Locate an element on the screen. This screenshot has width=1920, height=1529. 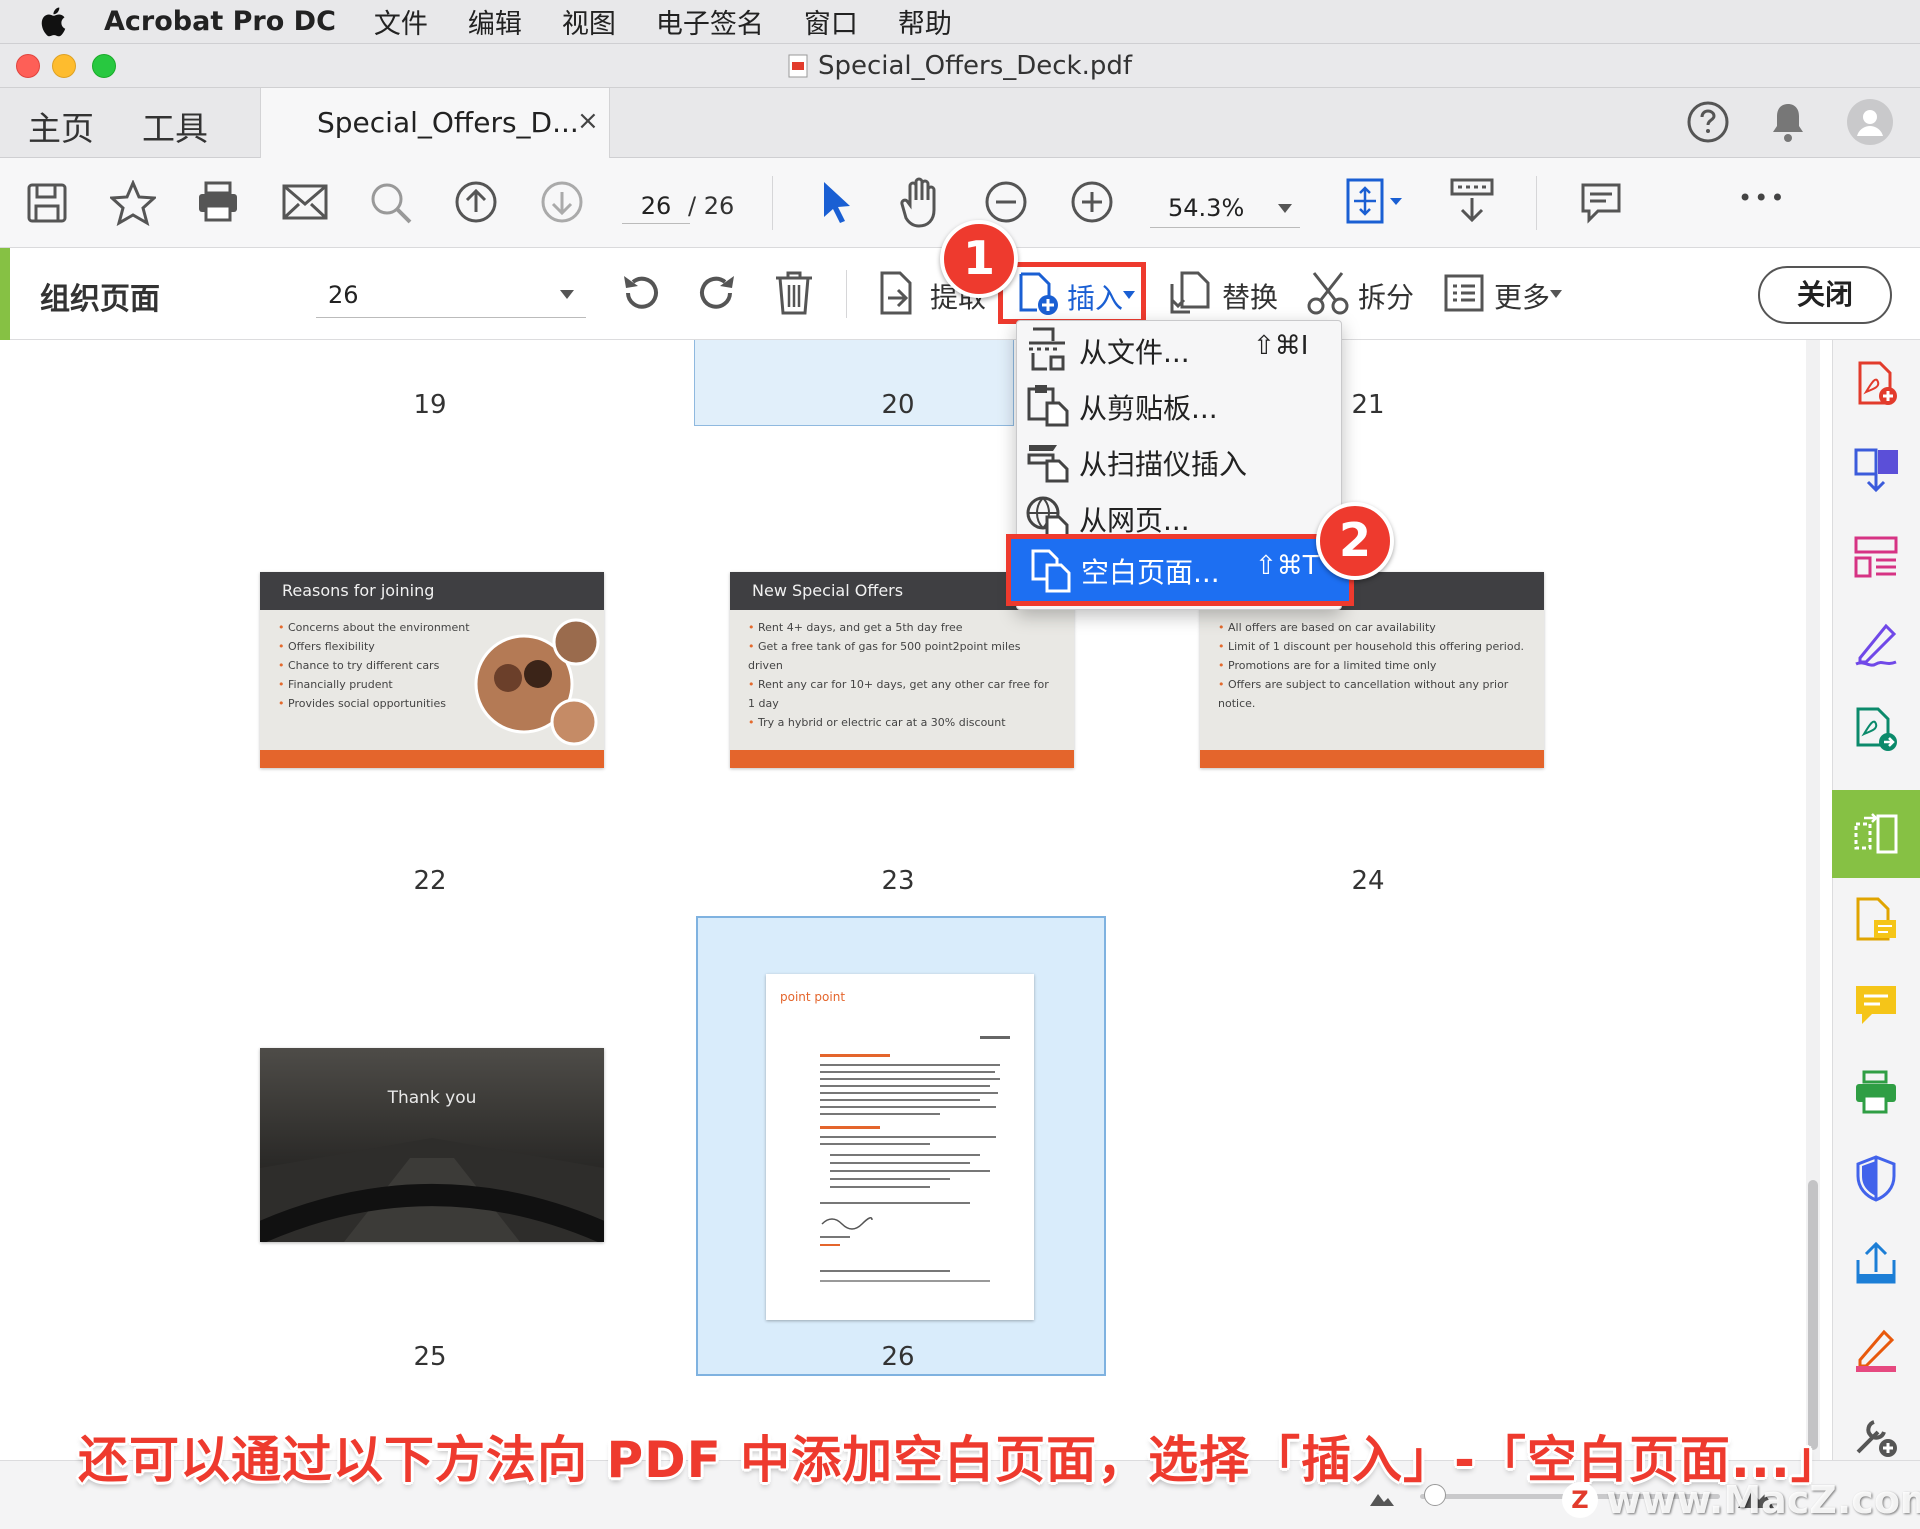
organize-pages-title: 组织页面 is located at coordinates (100, 299).